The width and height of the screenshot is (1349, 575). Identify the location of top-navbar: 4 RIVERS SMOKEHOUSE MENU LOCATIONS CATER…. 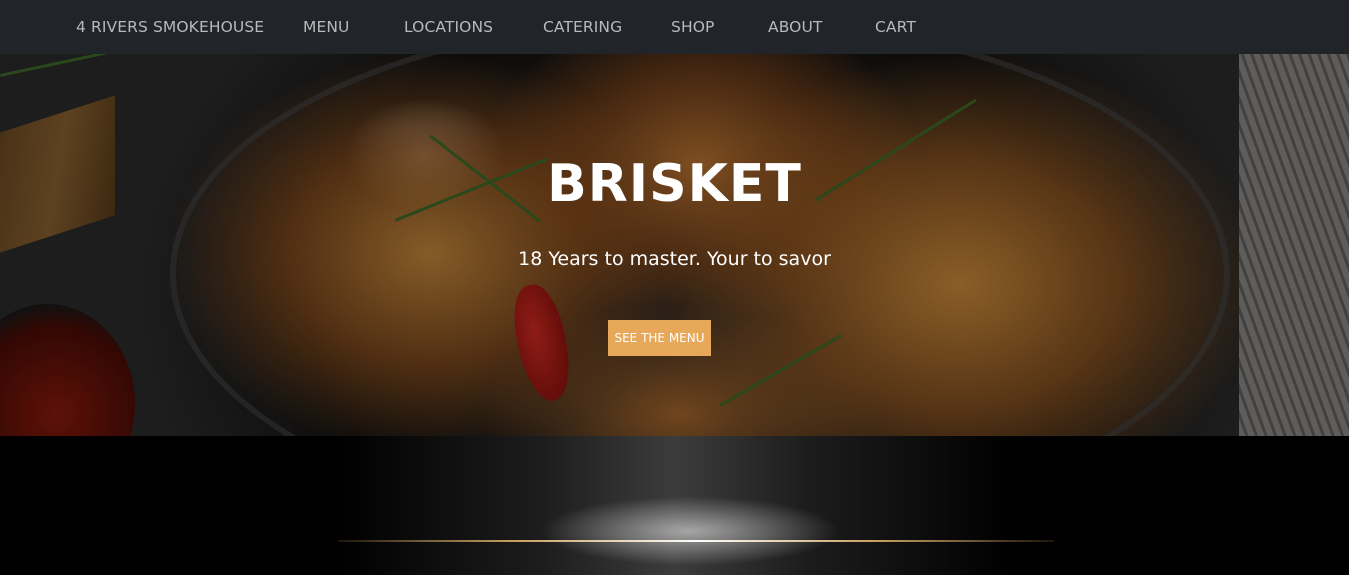
(674, 27).